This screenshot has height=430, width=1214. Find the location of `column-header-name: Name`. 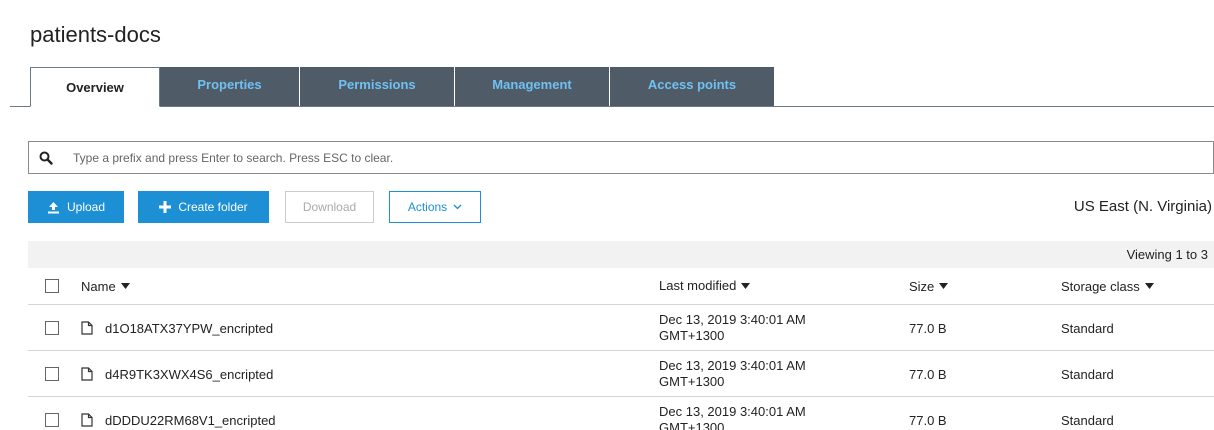

column-header-name: Name is located at coordinates (105, 286).